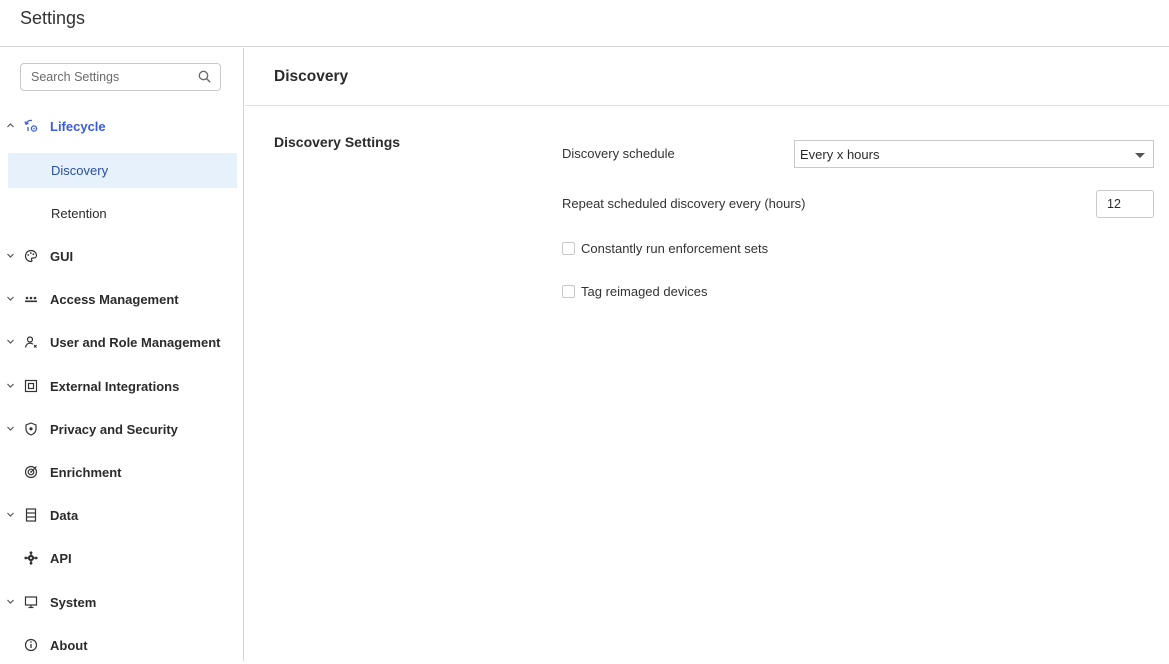 The width and height of the screenshot is (1169, 664). Describe the element at coordinates (204, 76) in the screenshot. I see `search-icon` at that location.